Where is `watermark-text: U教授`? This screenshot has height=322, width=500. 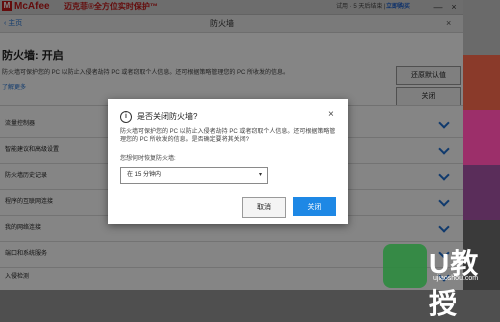 watermark-text: U教授 is located at coordinates (454, 283).